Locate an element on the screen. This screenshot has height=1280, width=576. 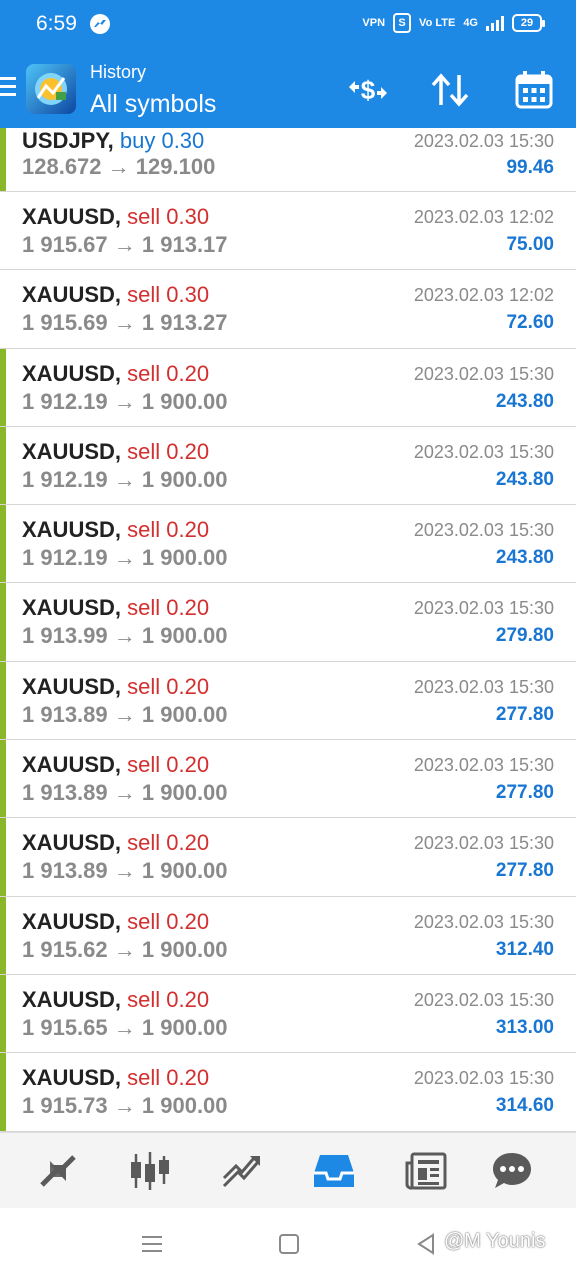
currency-exchange-icon: $ is located at coordinates (368, 90).